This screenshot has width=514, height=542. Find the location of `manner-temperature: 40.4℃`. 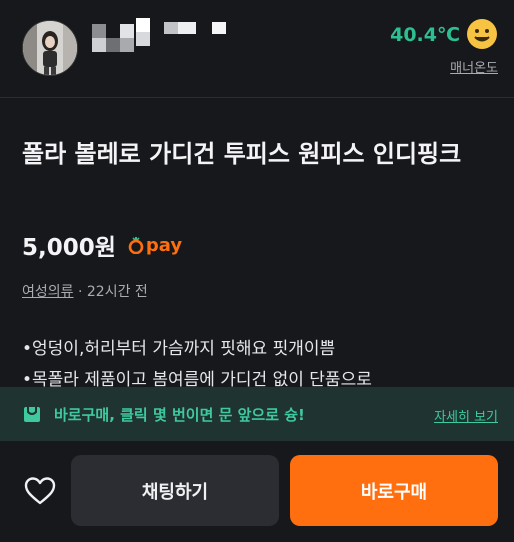

manner-temperature: 40.4℃ is located at coordinates (425, 35).